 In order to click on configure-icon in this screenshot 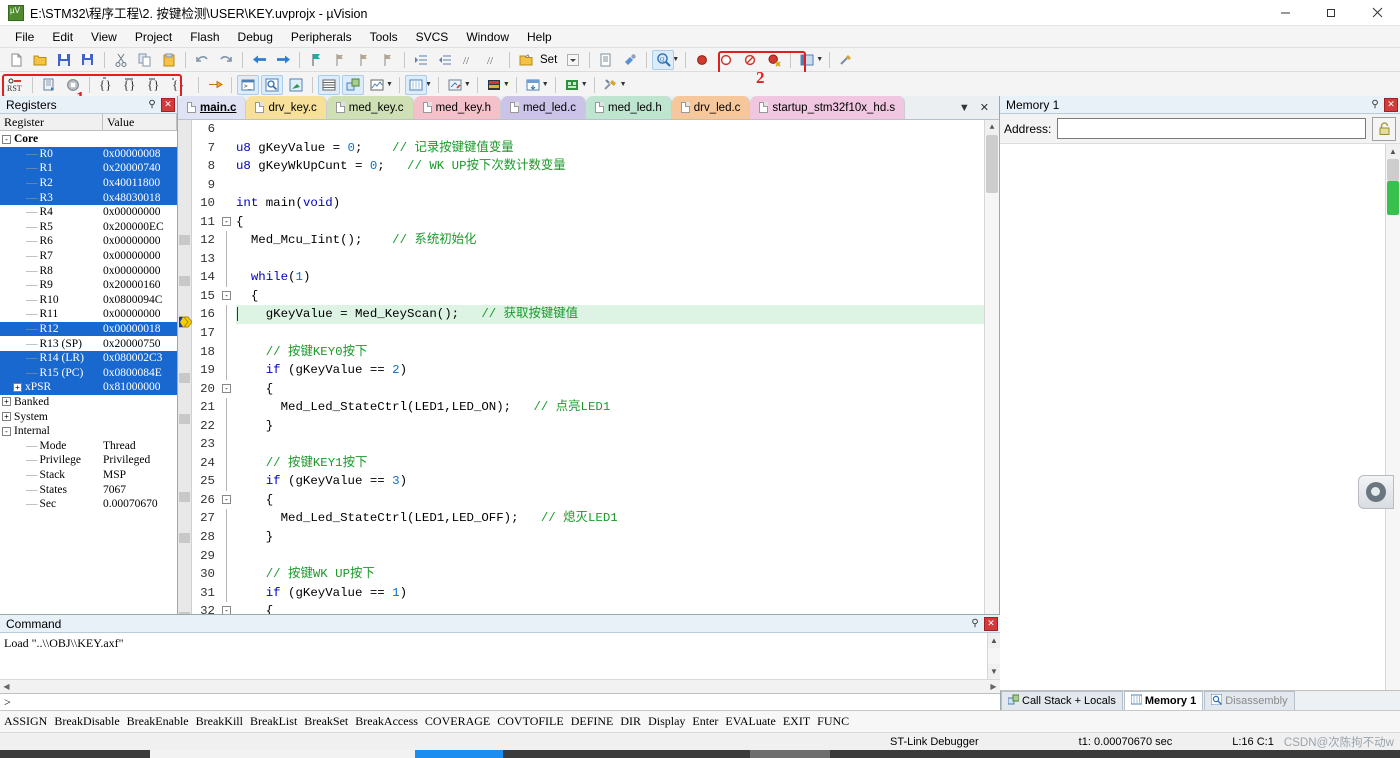, I will do `click(630, 60)`.